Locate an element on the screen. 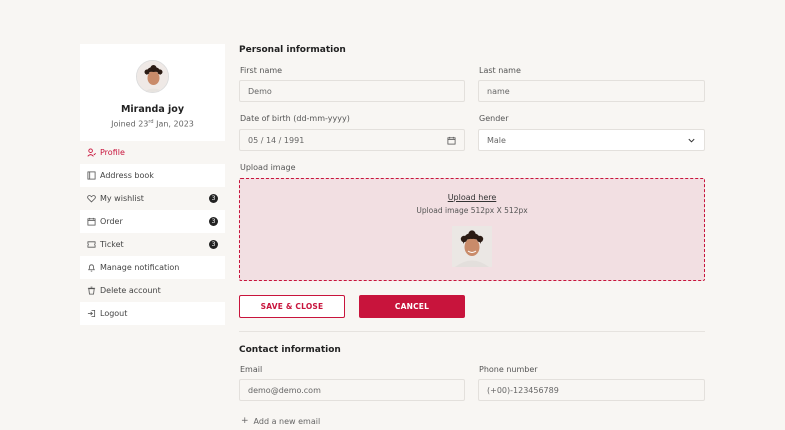 This screenshot has width=785, height=430. sidebar-item-order: Order 3 is located at coordinates (152, 221).